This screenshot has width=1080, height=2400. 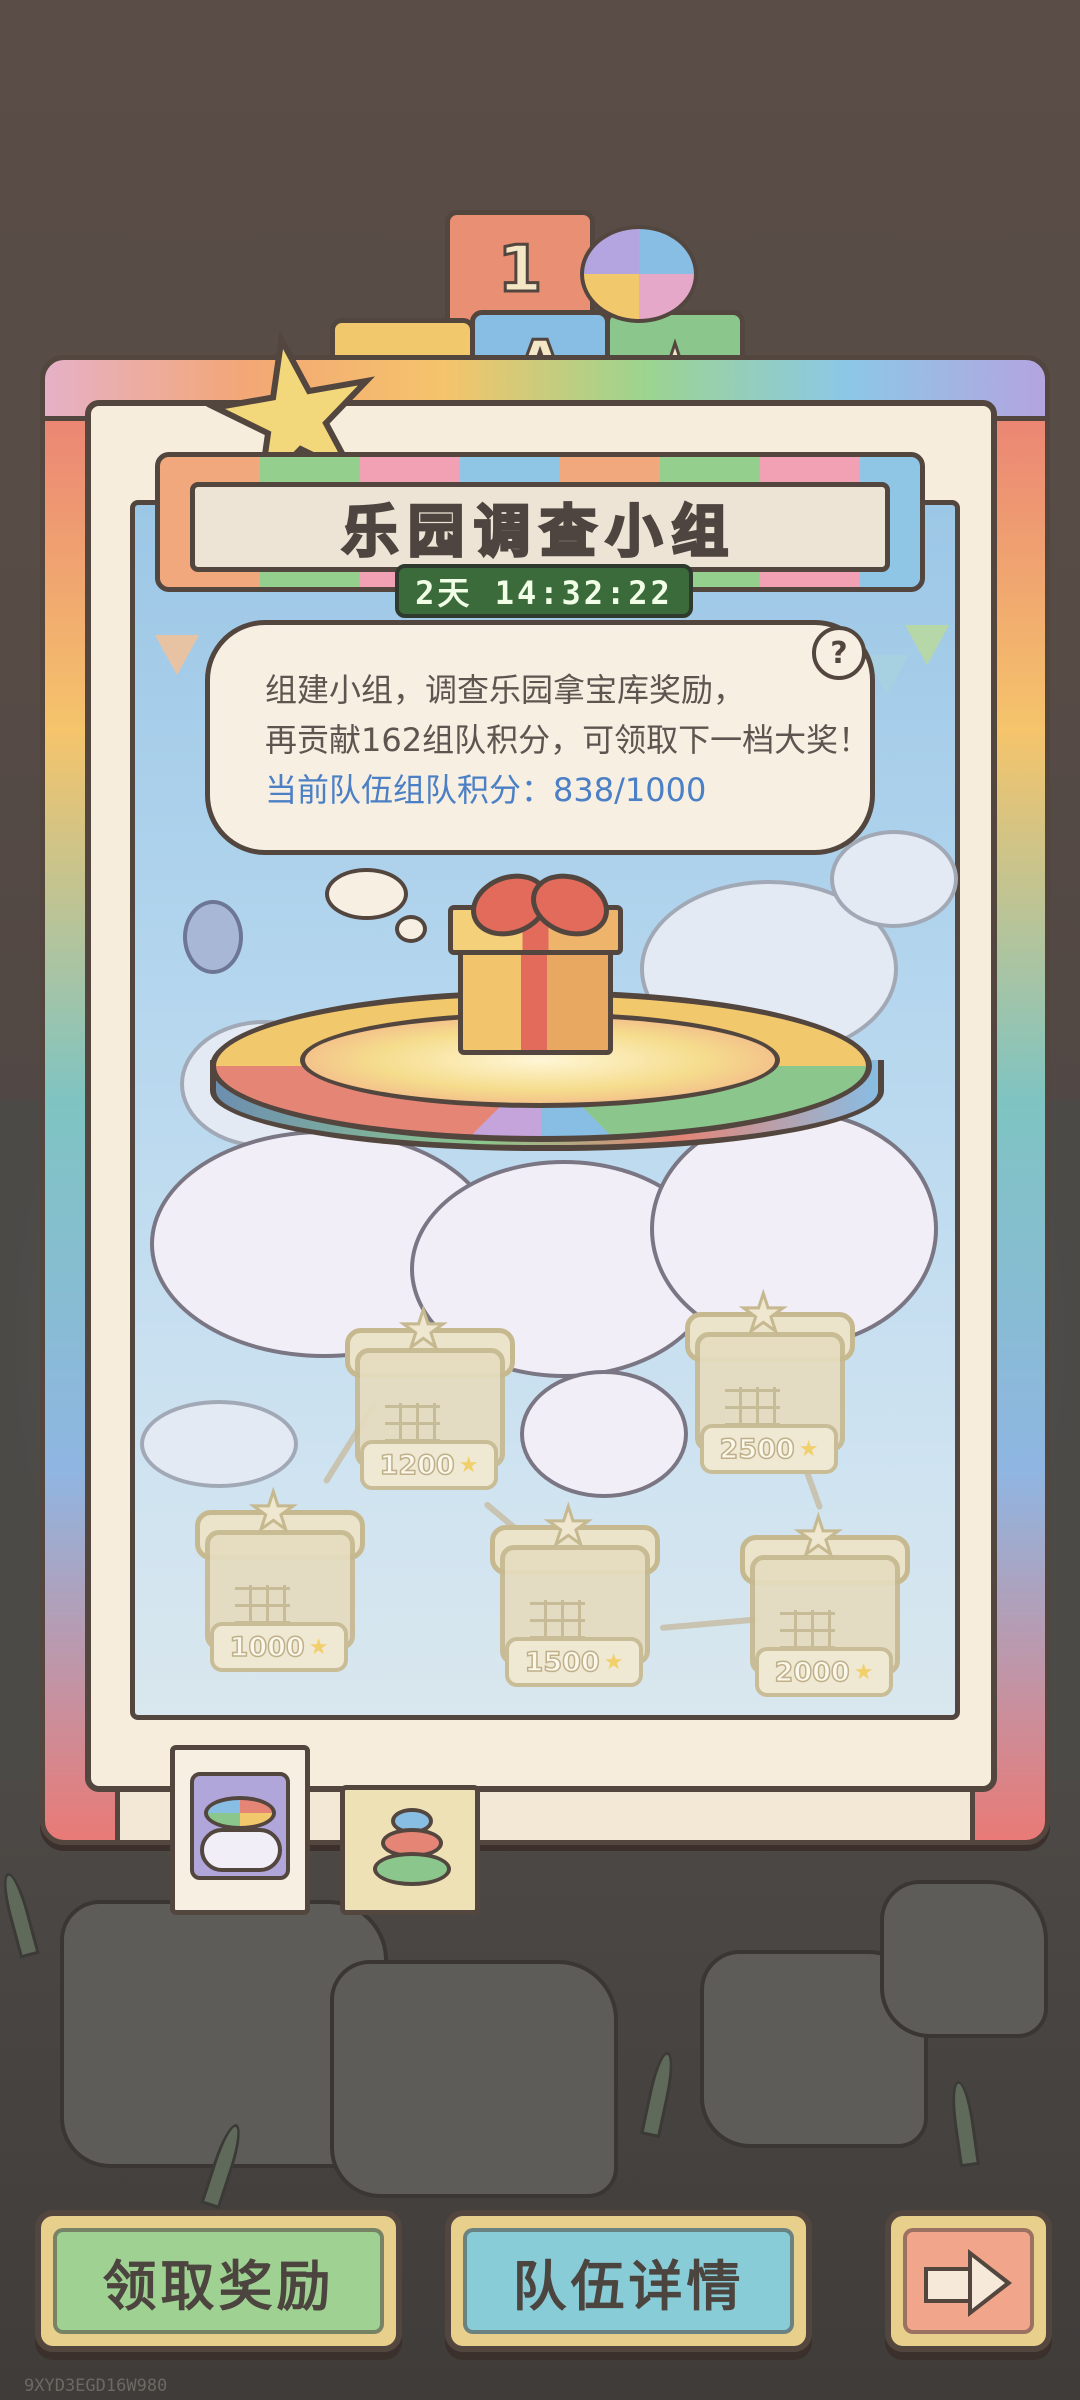 What do you see at coordinates (639, 274) in the screenshot?
I see `pinwheel-icon` at bounding box center [639, 274].